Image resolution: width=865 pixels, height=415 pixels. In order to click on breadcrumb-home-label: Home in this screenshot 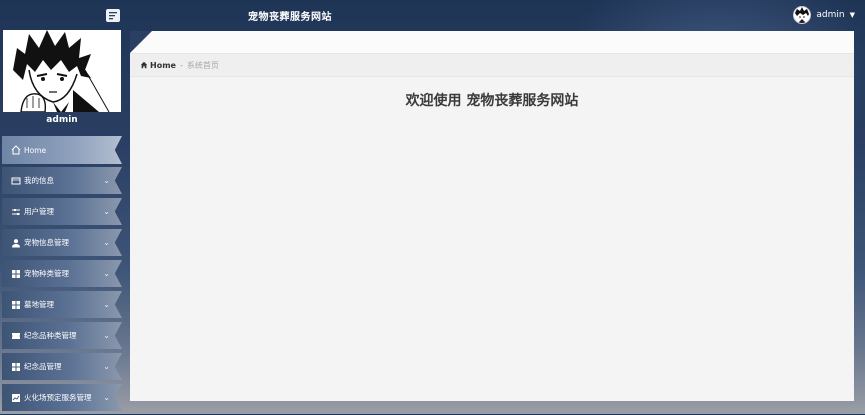, I will do `click(163, 65)`.